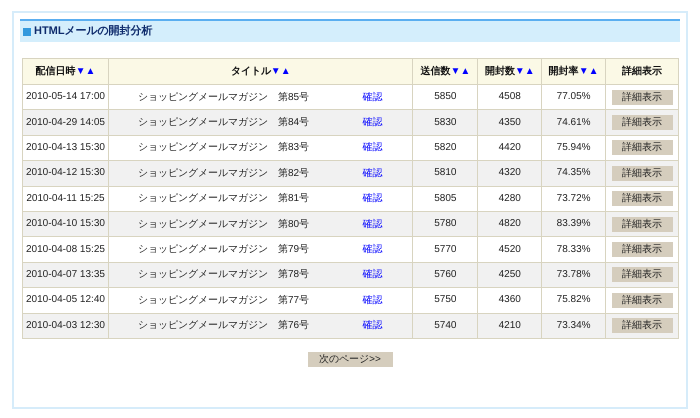 The height and width of the screenshot is (418, 700). What do you see at coordinates (65, 274) in the screenshot?
I see `date-cell: 2010-04-07 13:35` at bounding box center [65, 274].